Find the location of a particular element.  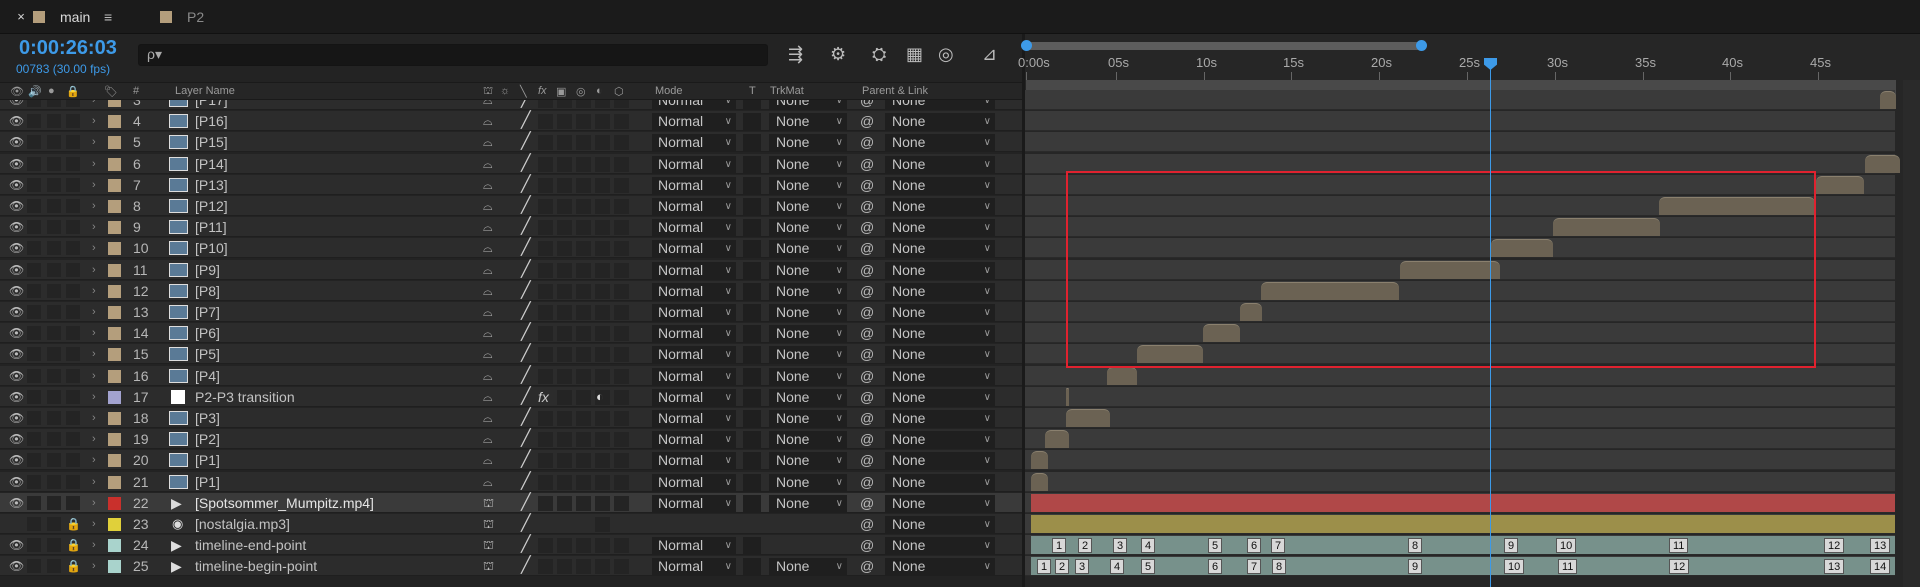

composition-mini-flowchart-icon: ⇶ is located at coordinates (795, 56).